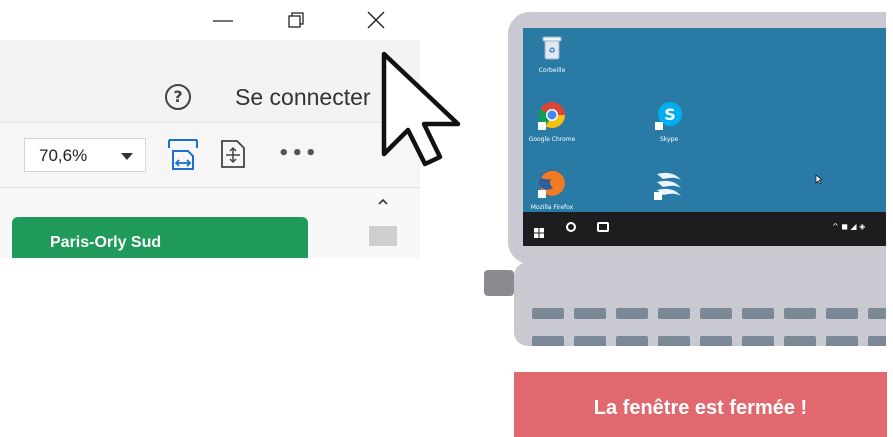 This screenshot has height=437, width=893. I want to click on desktop-icon-skype: S Skype, so click(669, 122).